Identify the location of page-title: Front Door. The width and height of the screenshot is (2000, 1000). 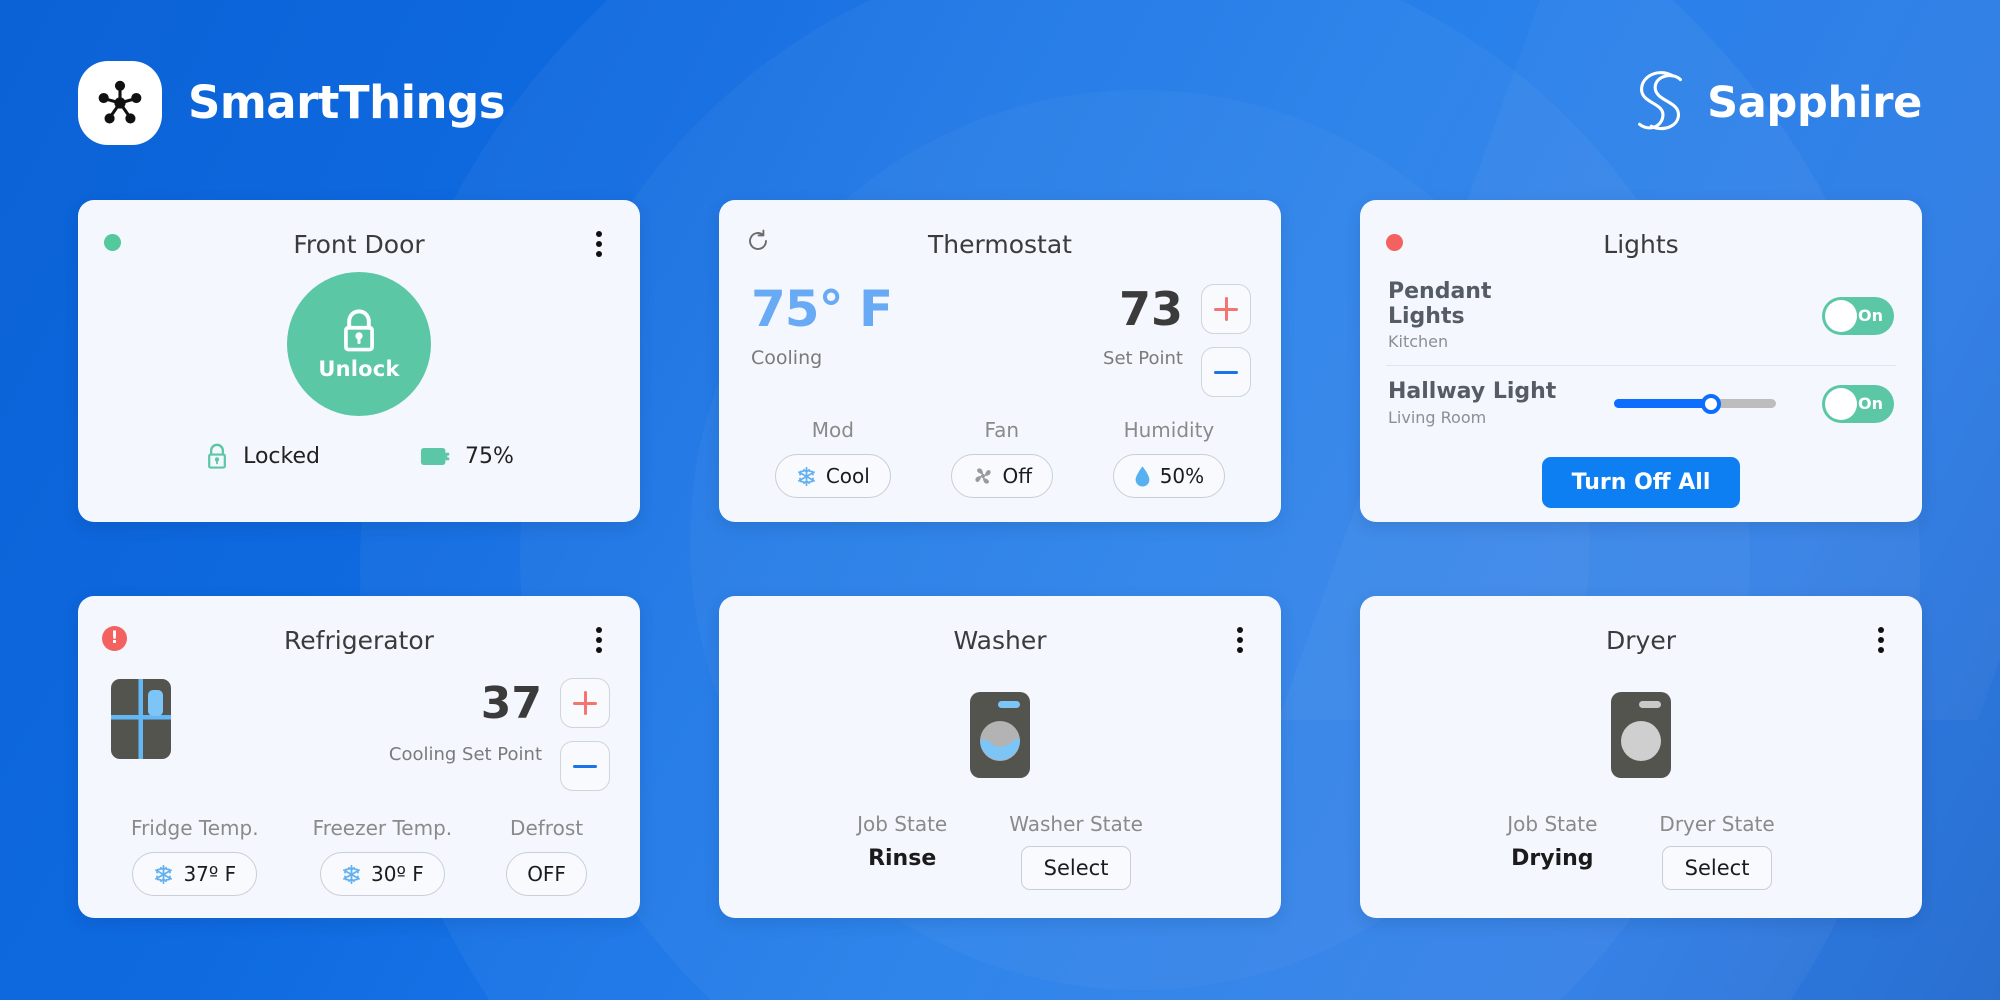
(359, 244).